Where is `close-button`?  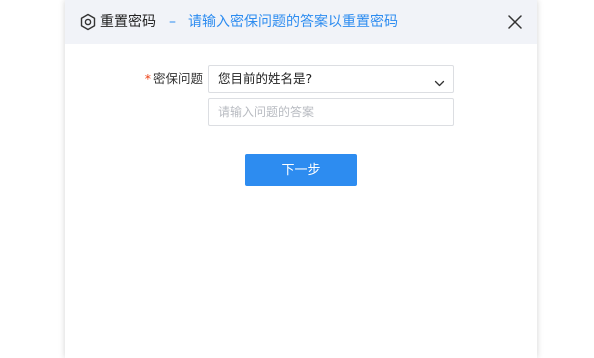
close-button is located at coordinates (515, 22).